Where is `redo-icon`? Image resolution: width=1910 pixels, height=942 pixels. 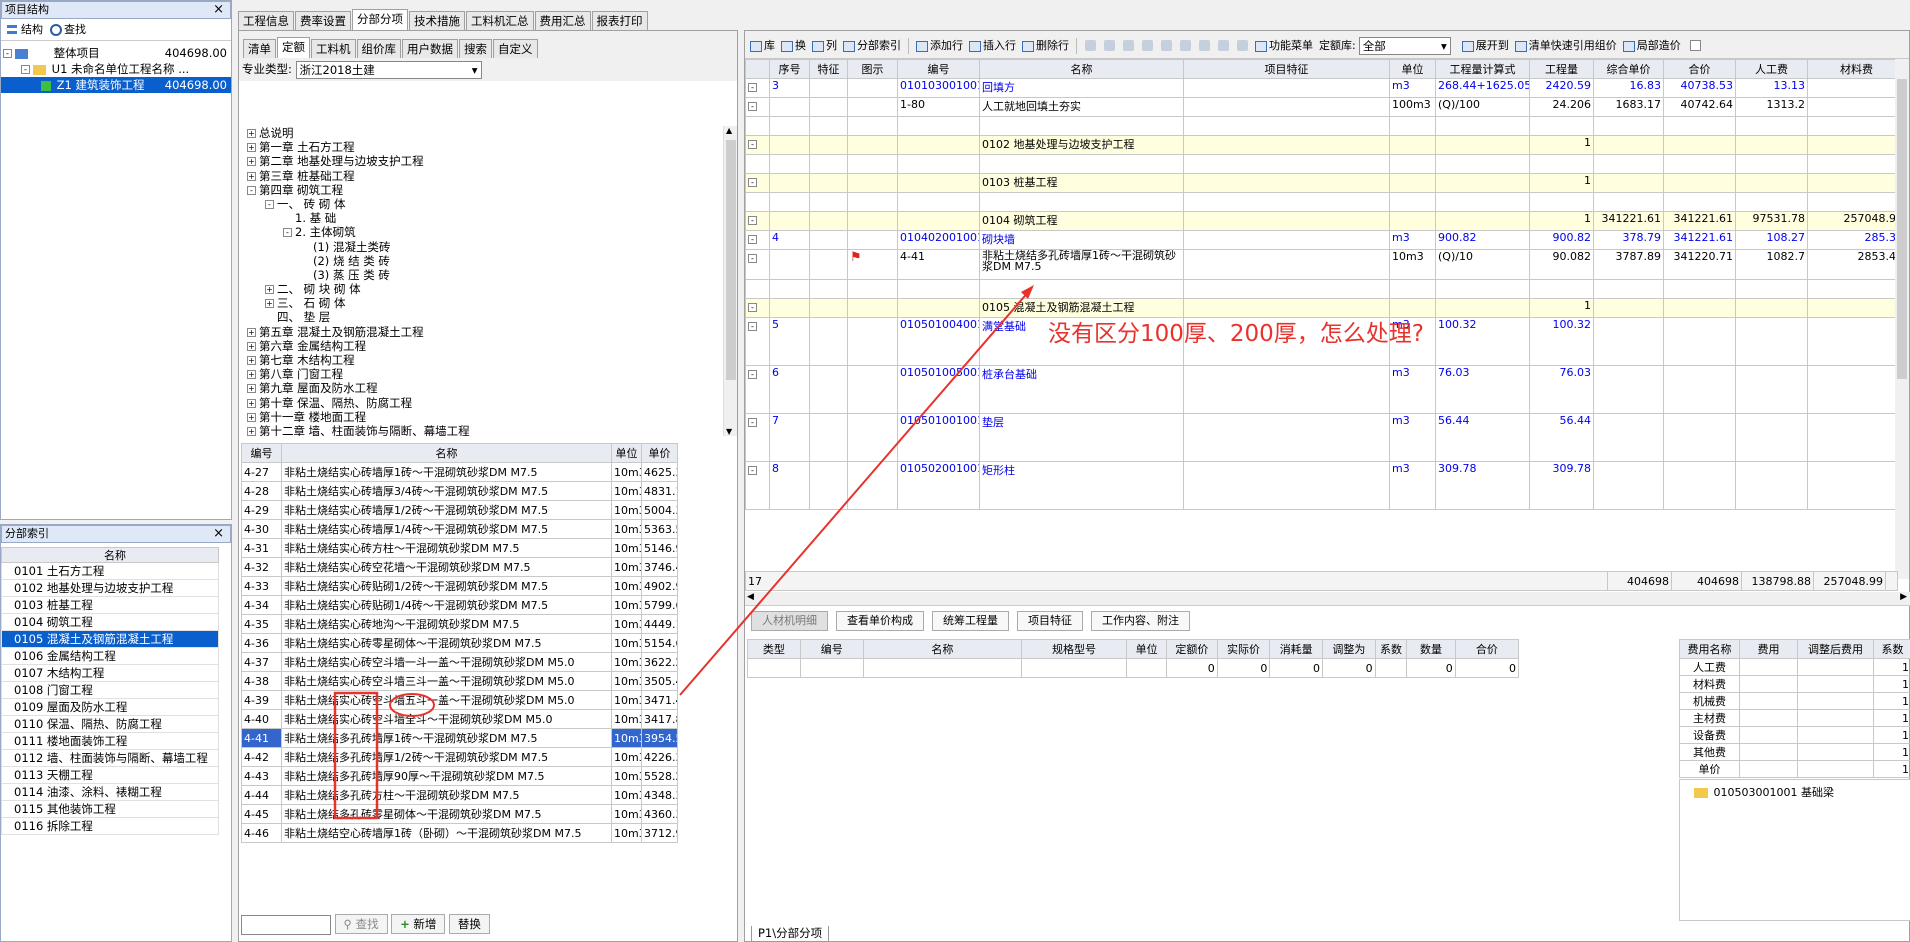
redo-icon is located at coordinates (1109, 45).